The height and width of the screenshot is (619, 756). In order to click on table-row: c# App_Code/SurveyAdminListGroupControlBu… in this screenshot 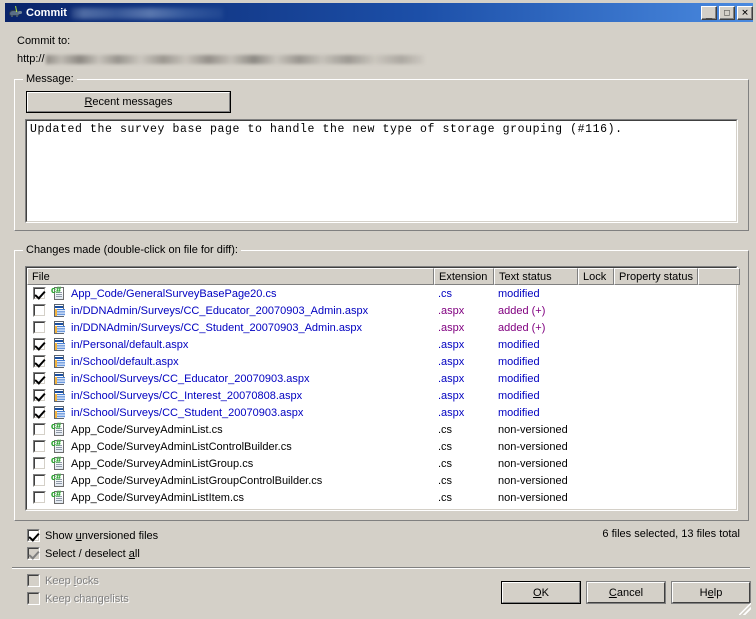, I will do `click(381, 480)`.